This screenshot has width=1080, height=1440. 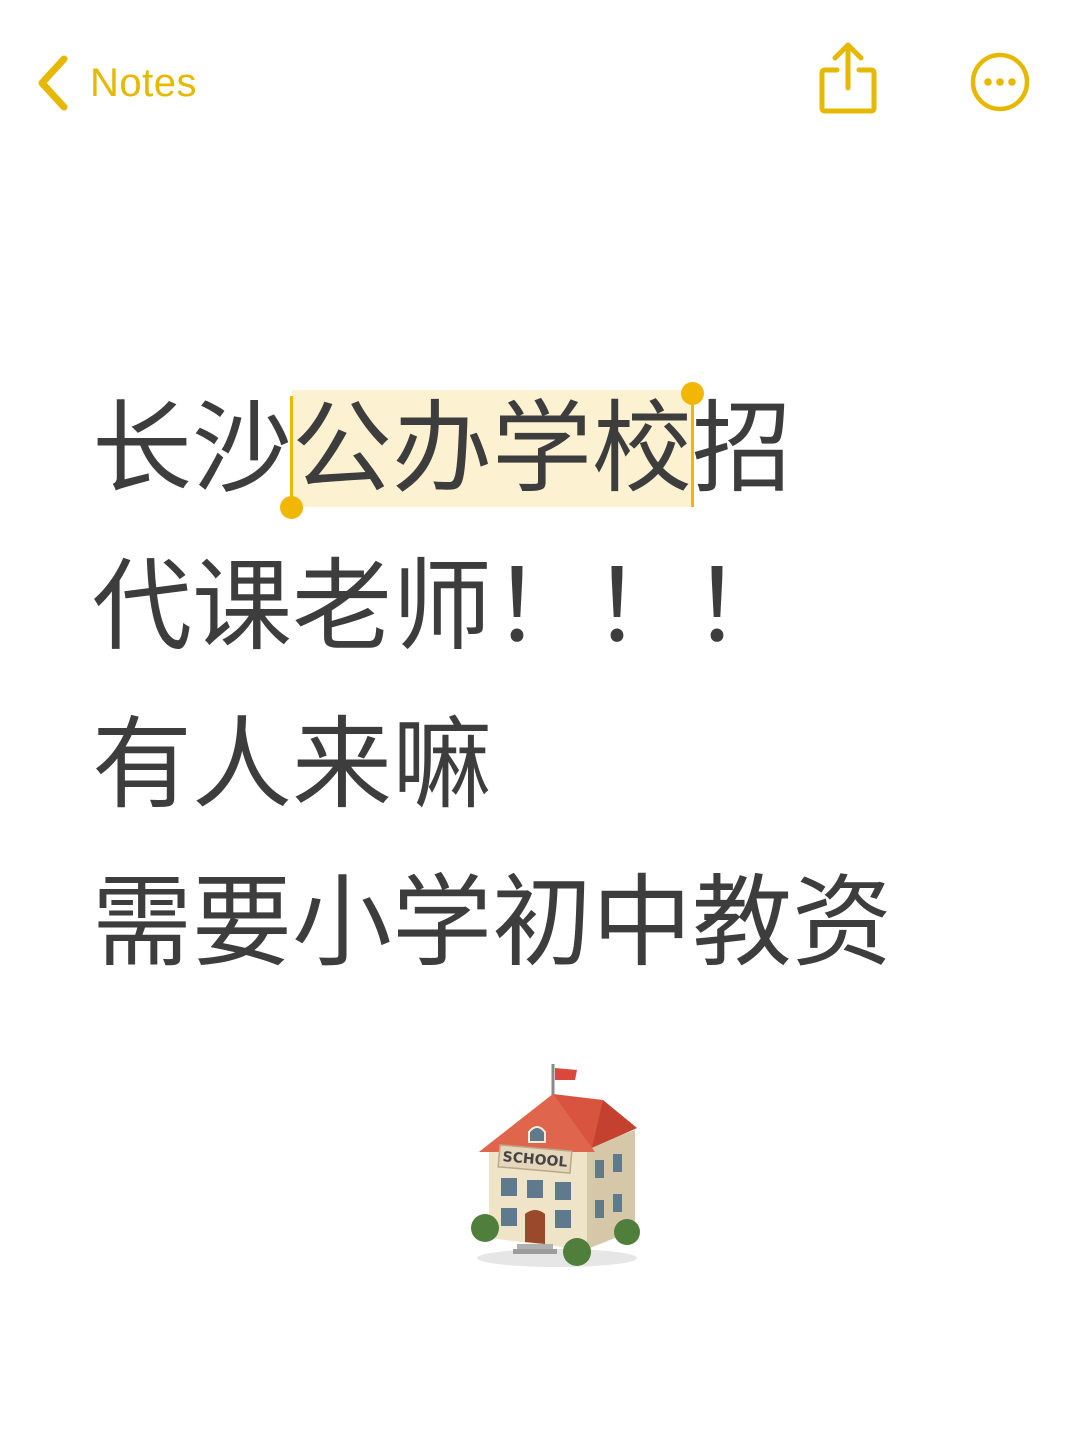 I want to click on more-button, so click(x=1000, y=82).